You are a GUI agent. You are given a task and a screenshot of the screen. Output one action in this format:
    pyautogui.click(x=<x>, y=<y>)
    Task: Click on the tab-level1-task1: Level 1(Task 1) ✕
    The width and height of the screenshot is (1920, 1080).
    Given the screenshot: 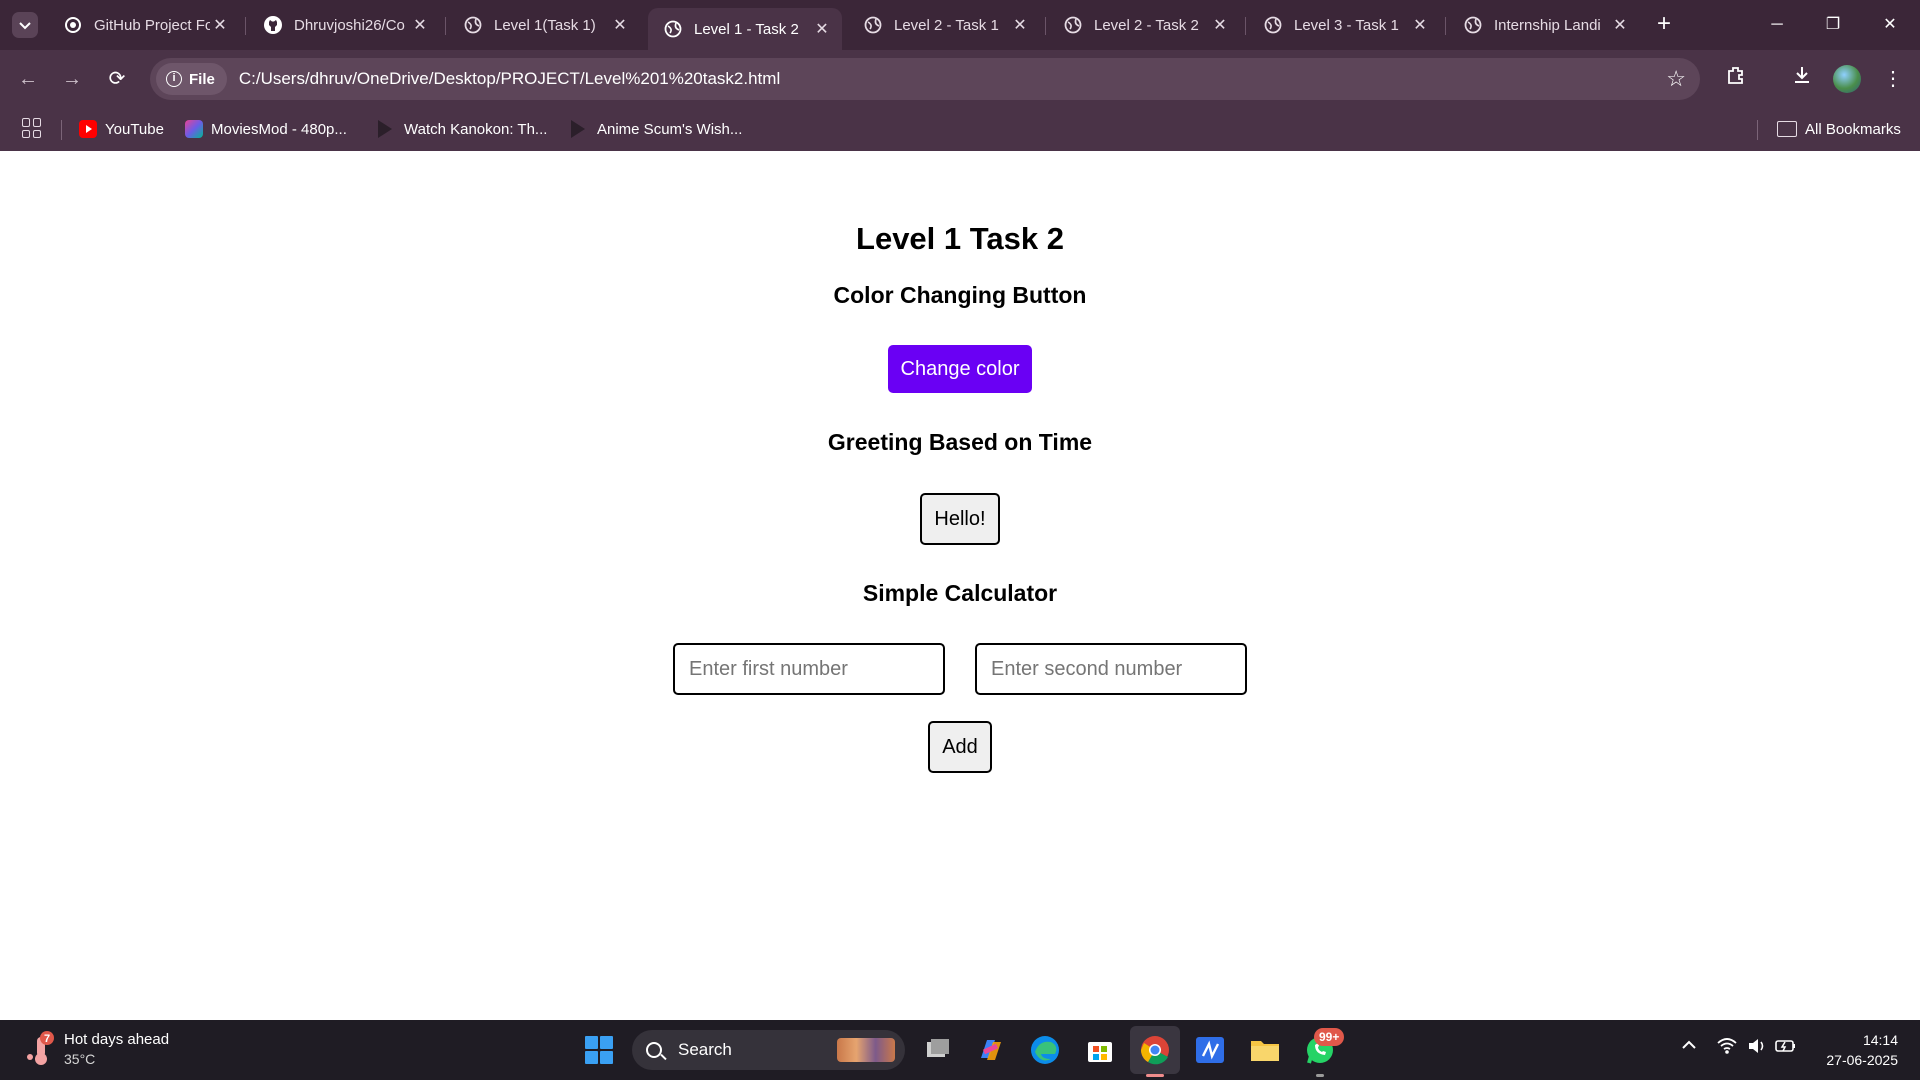 What is the action you would take?
    pyautogui.click(x=544, y=25)
    